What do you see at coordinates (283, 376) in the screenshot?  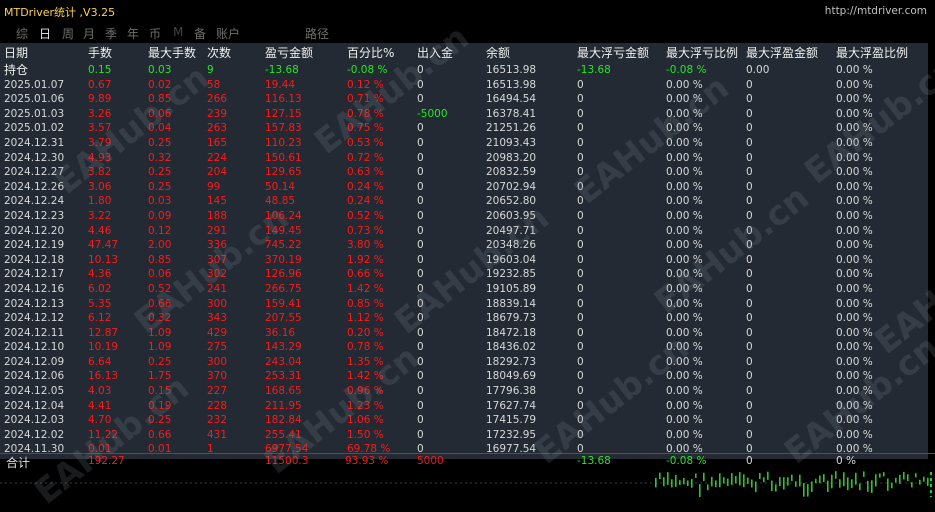 I see `cell: 253.31` at bounding box center [283, 376].